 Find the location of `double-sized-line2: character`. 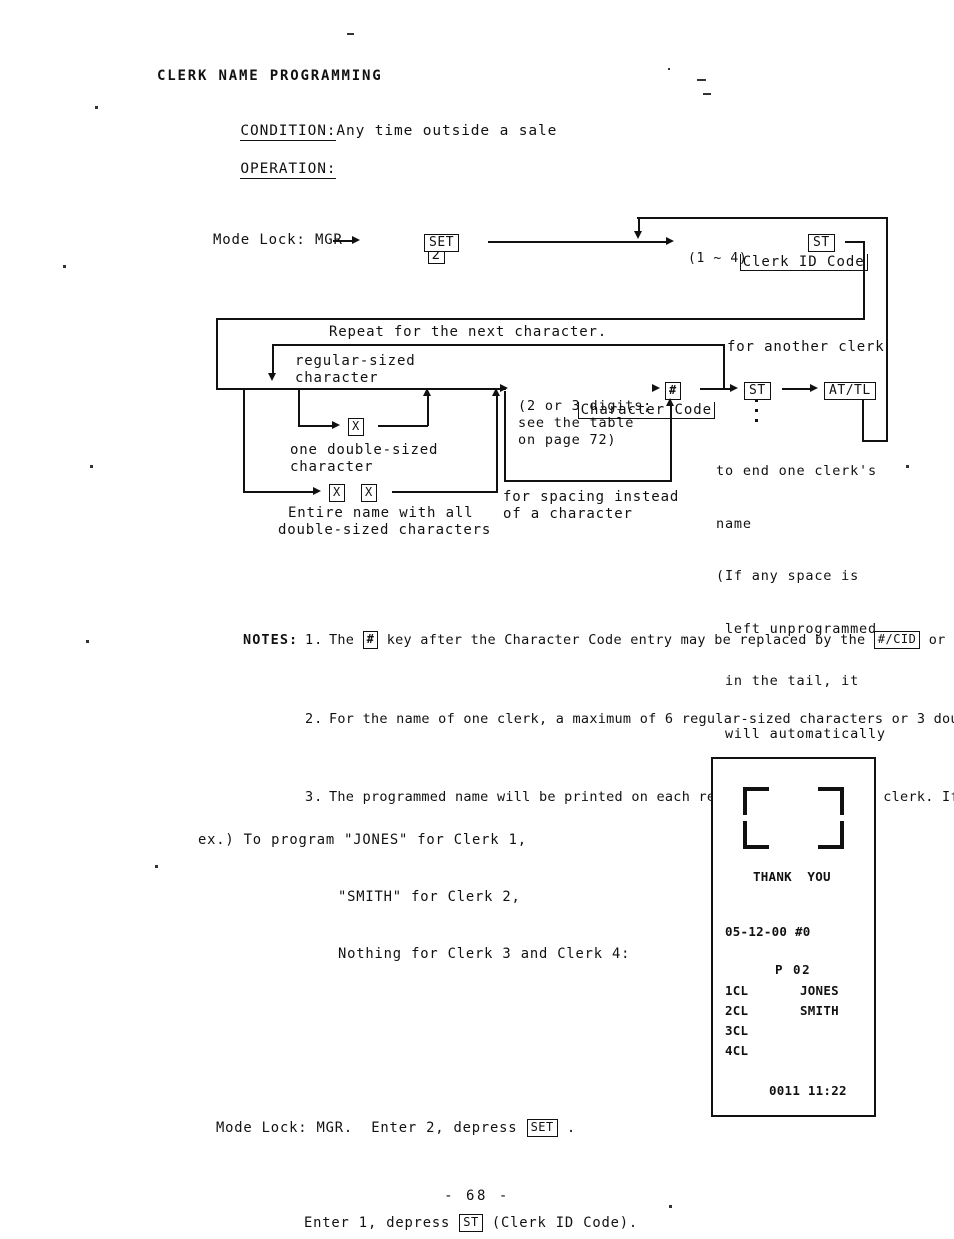

double-sized-line2: character is located at coordinates (332, 467).